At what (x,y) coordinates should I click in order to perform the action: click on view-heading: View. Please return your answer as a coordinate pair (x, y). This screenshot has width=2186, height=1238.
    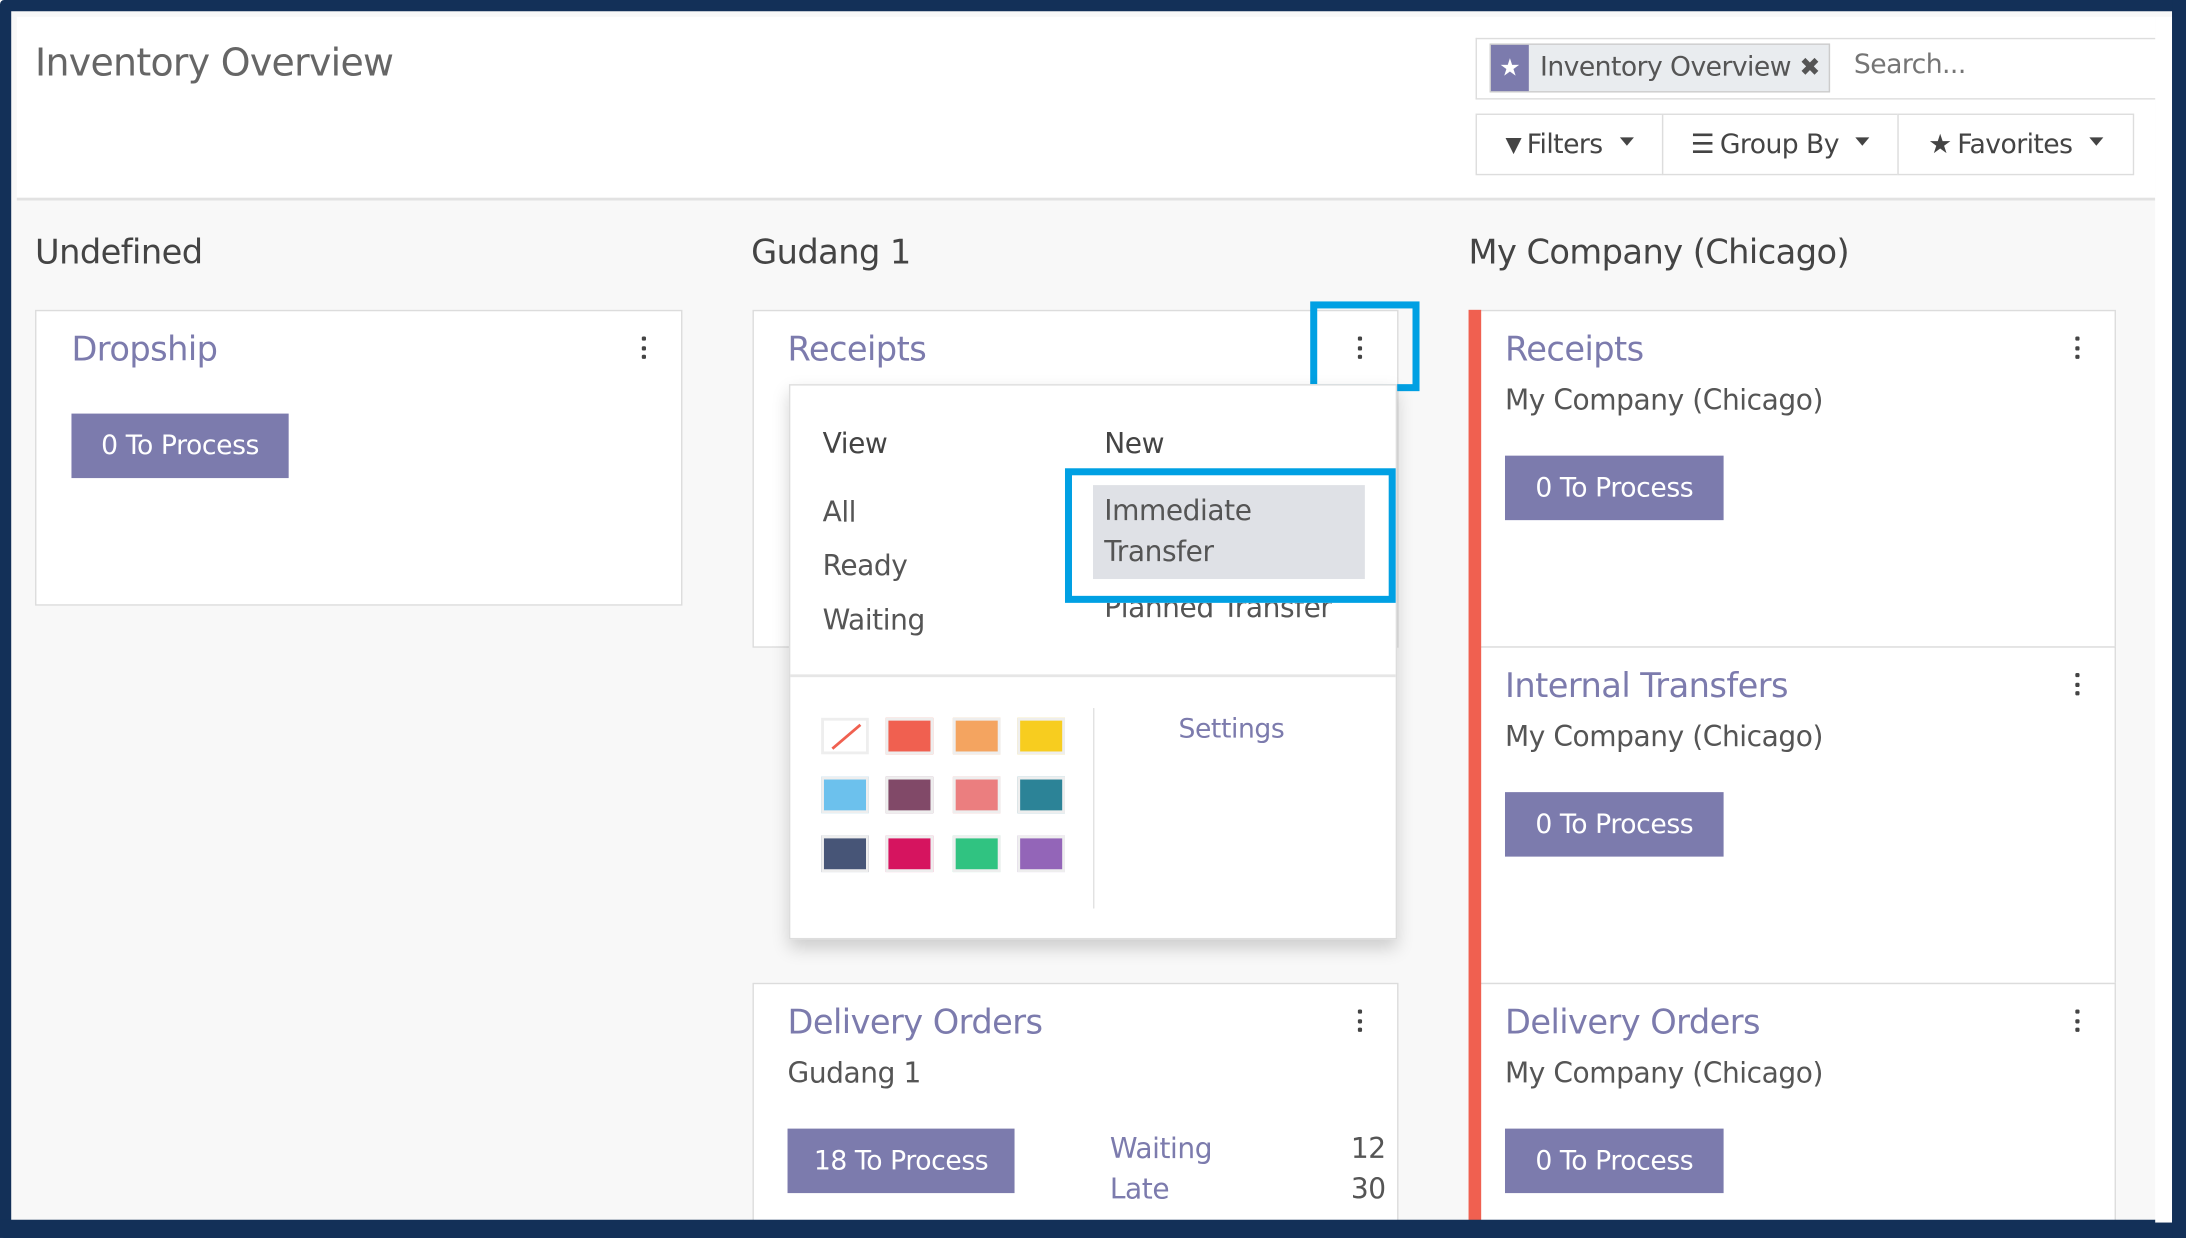
    Looking at the image, I should click on (855, 443).